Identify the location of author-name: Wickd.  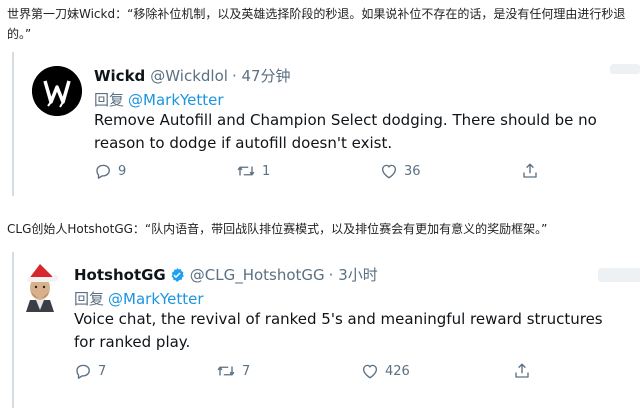
(119, 76).